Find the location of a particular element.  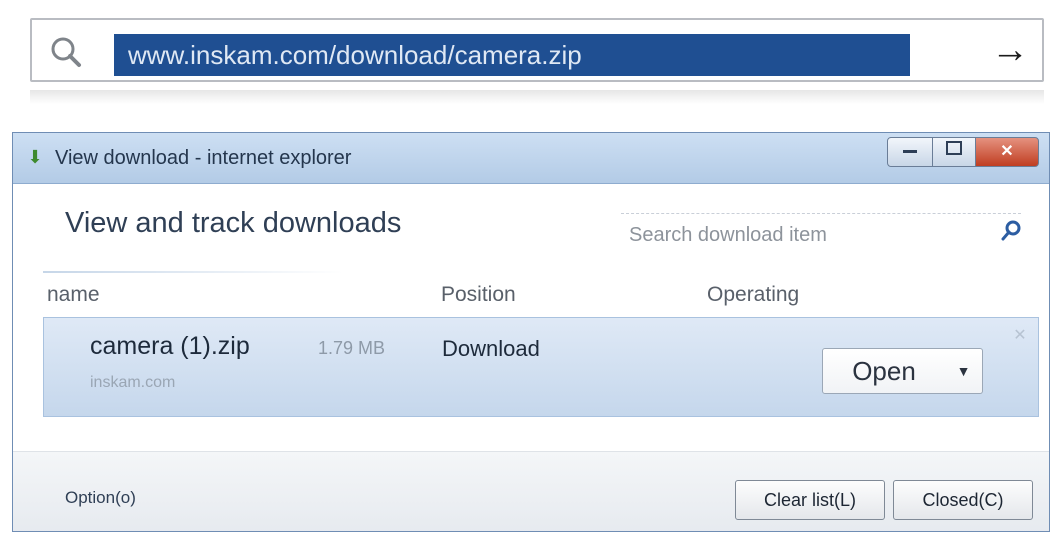

close-icon: ✕ is located at coordinates (1007, 151).